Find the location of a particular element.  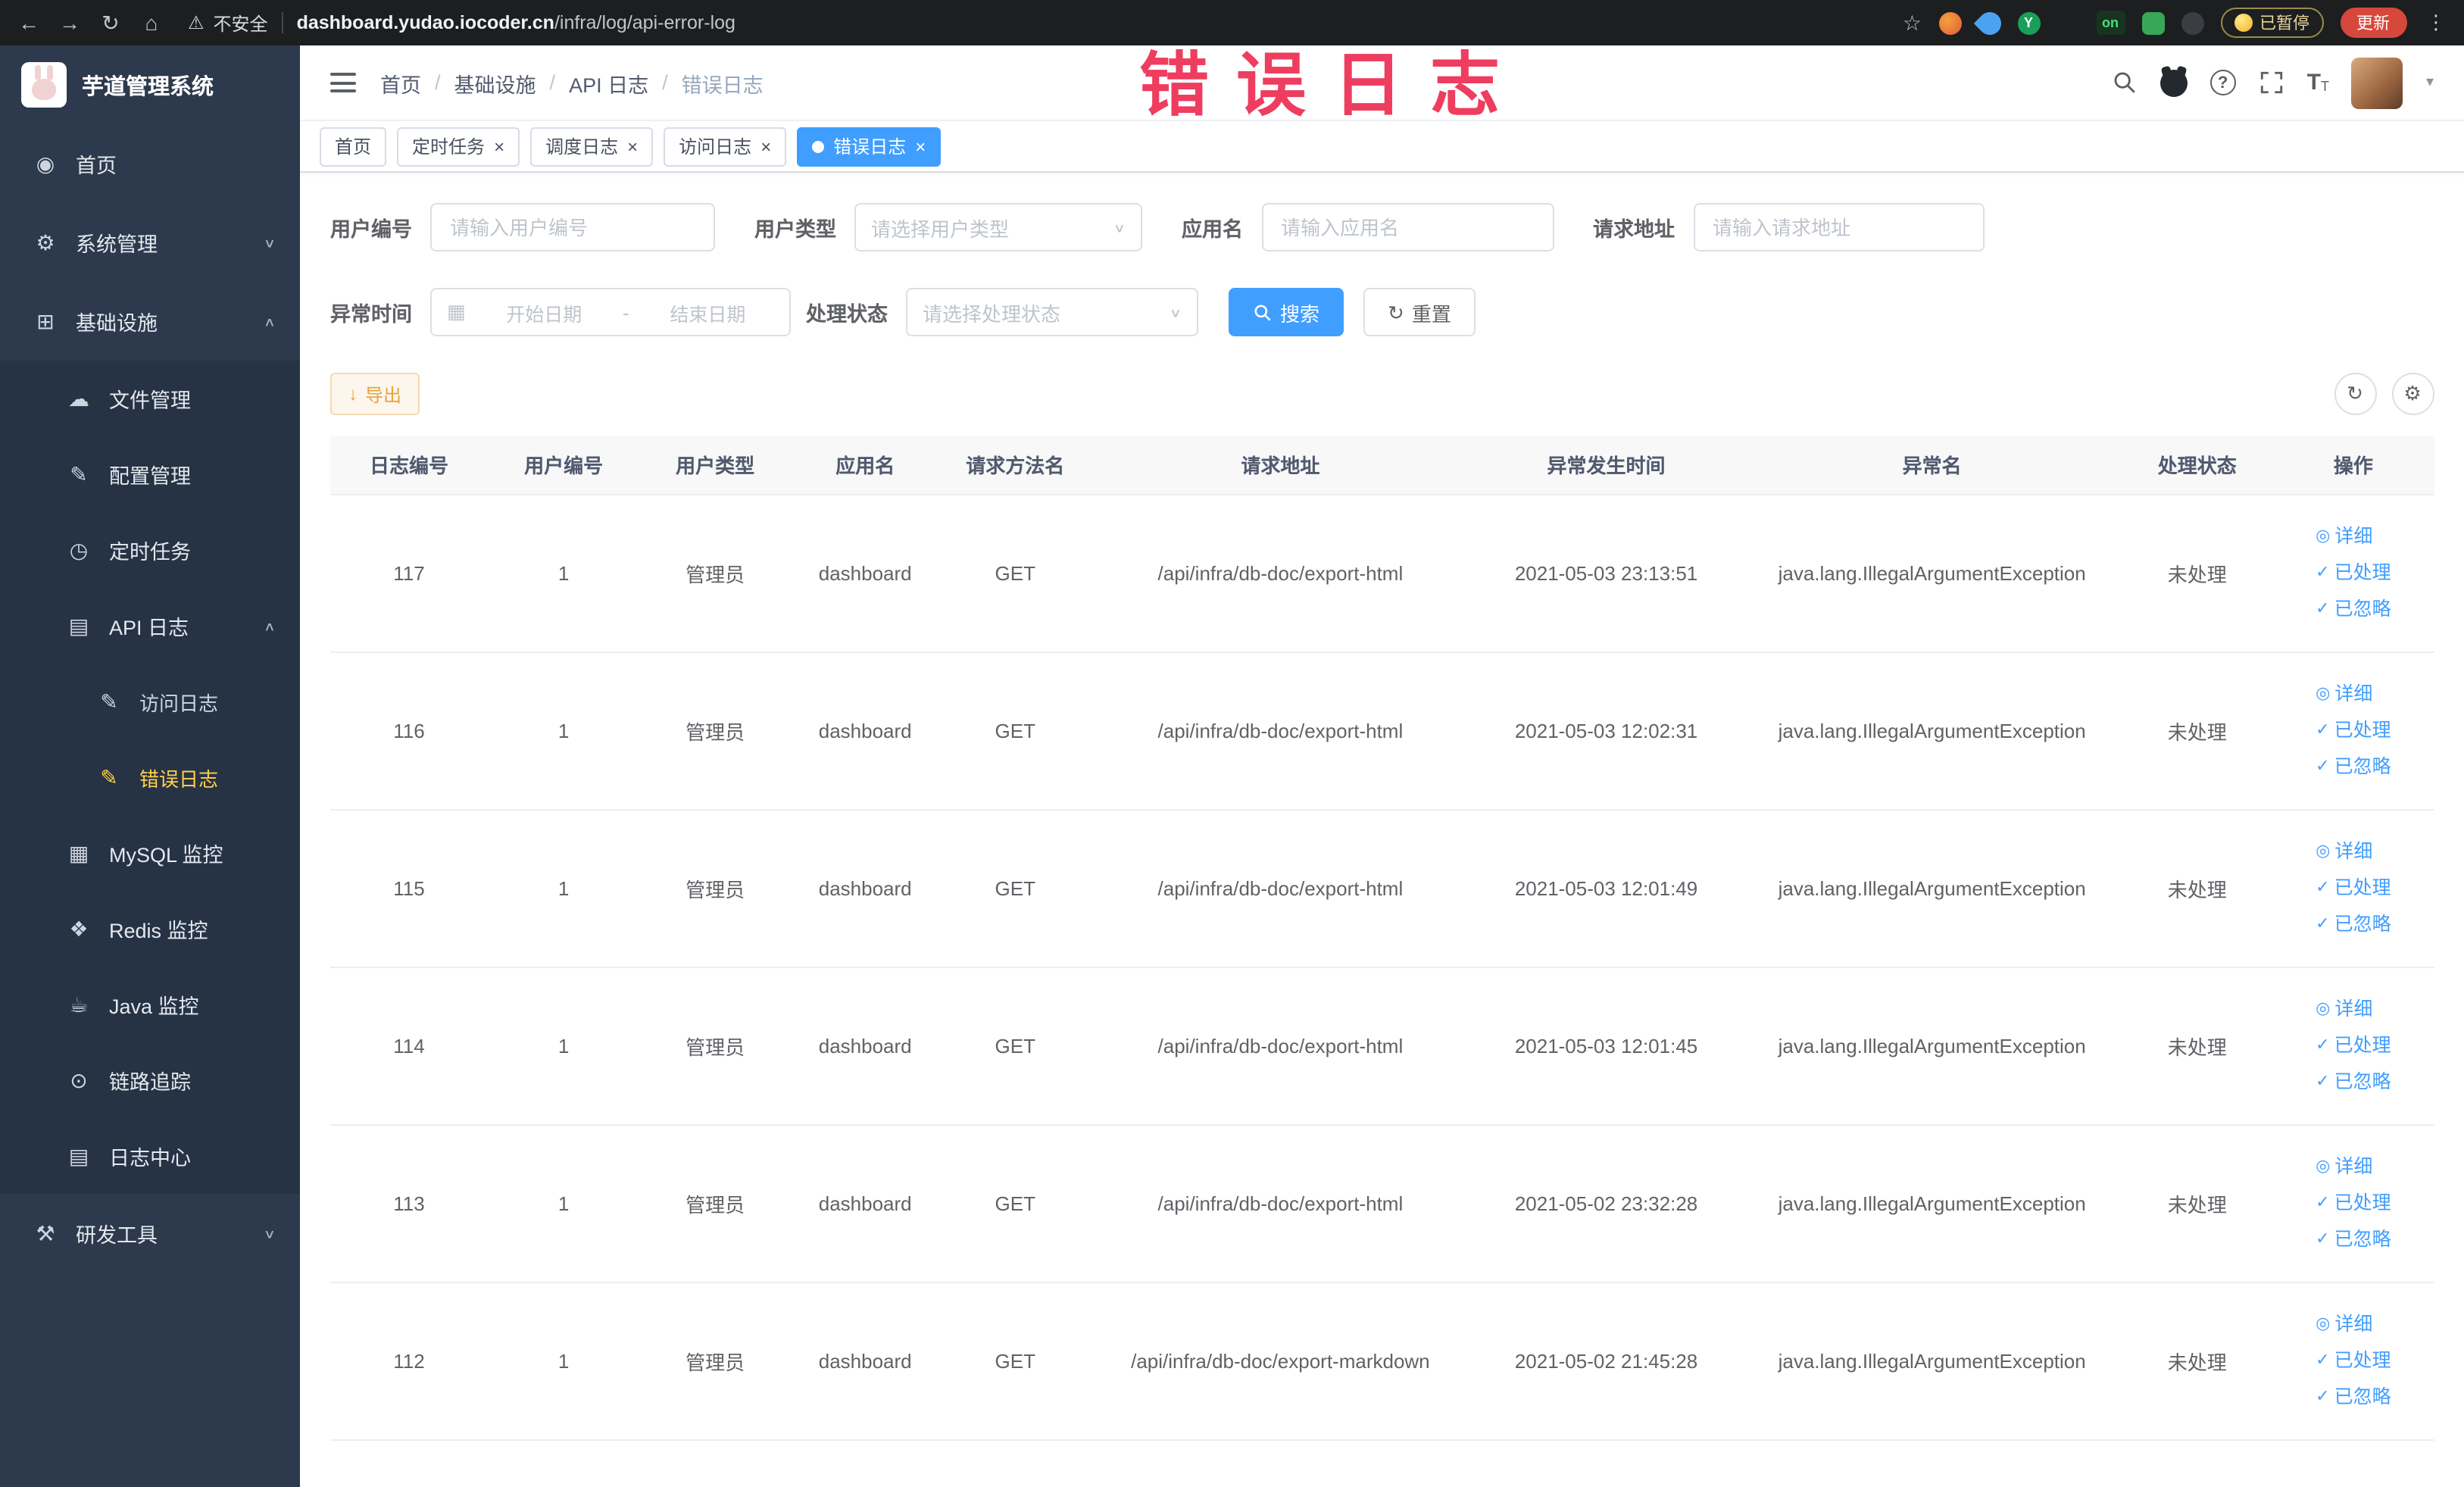

search-button: 搜索 is located at coordinates (1286, 312).